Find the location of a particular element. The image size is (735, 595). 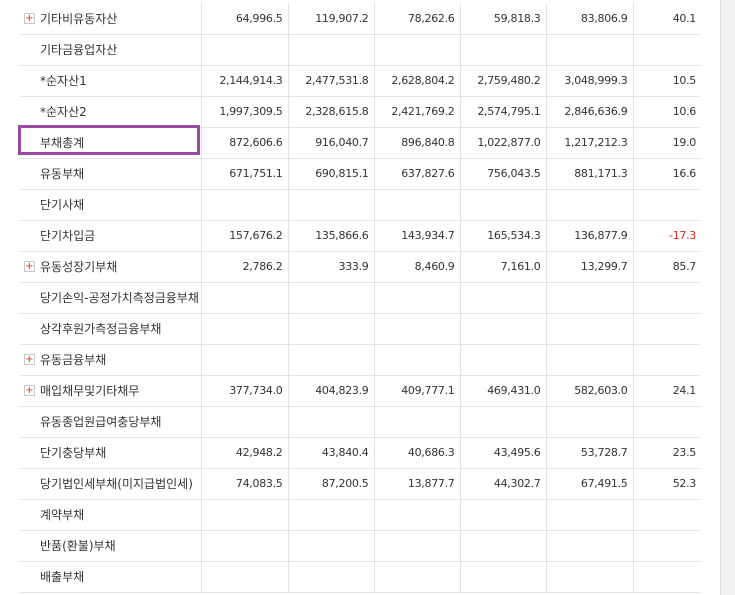

row-label-cell: 기타금융업자산 is located at coordinates (110, 50).